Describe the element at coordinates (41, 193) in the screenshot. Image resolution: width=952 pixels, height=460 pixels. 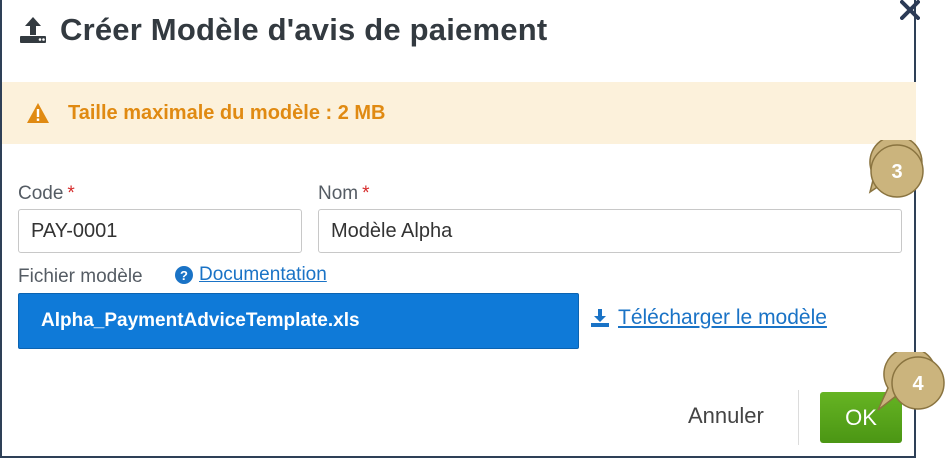
I see `code-label-text: Code` at that location.